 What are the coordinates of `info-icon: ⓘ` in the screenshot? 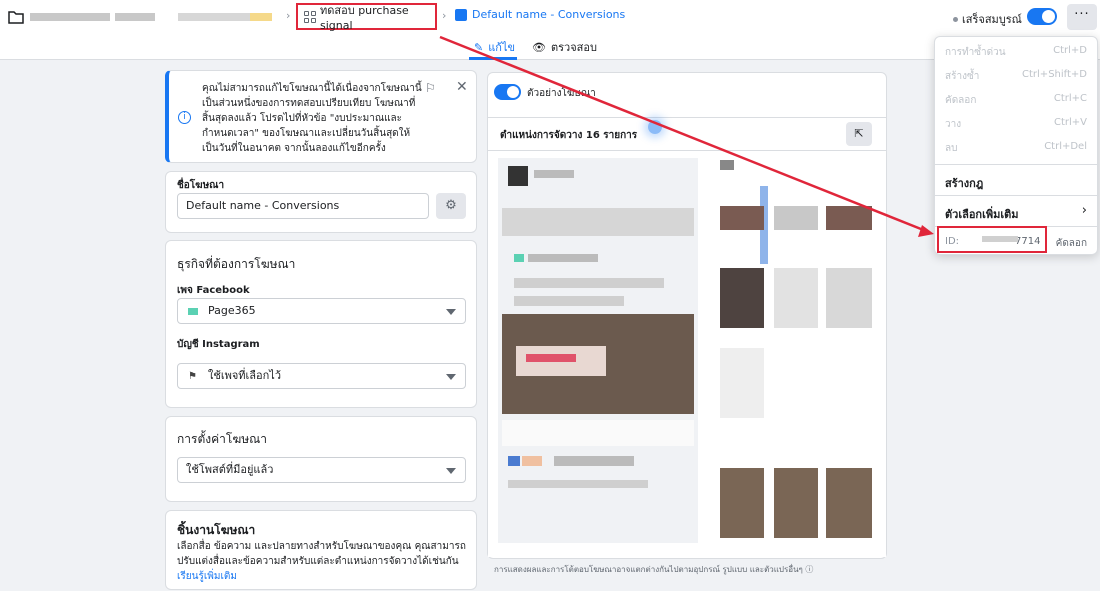 It's located at (809, 569).